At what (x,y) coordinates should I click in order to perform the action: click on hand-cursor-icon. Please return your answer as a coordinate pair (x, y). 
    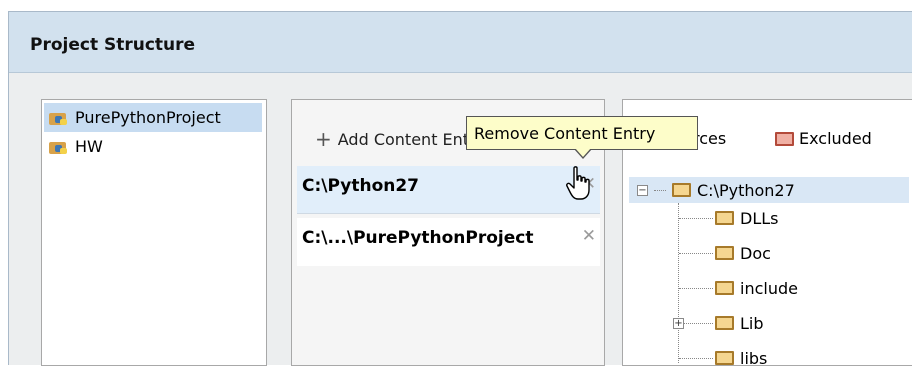
    Looking at the image, I should click on (578, 183).